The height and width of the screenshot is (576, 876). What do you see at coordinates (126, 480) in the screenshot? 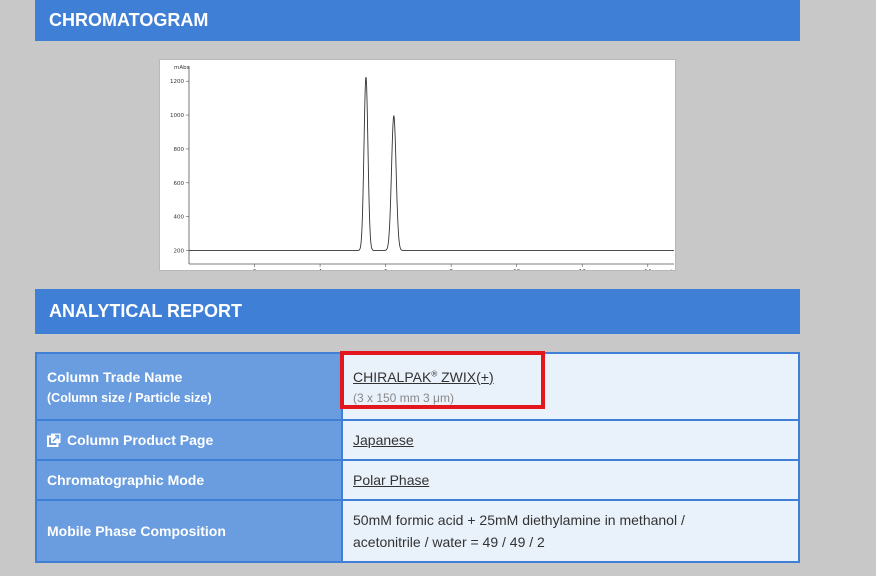
I see `mode-label: Chromatographic Mode` at bounding box center [126, 480].